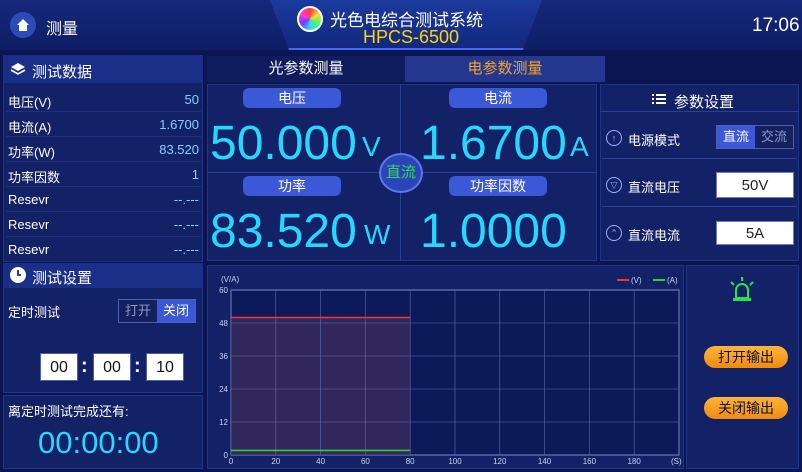 Image resolution: width=802 pixels, height=472 pixels. Describe the element at coordinates (98, 442) in the screenshot. I see `remaining-time: 00:00:00` at that location.